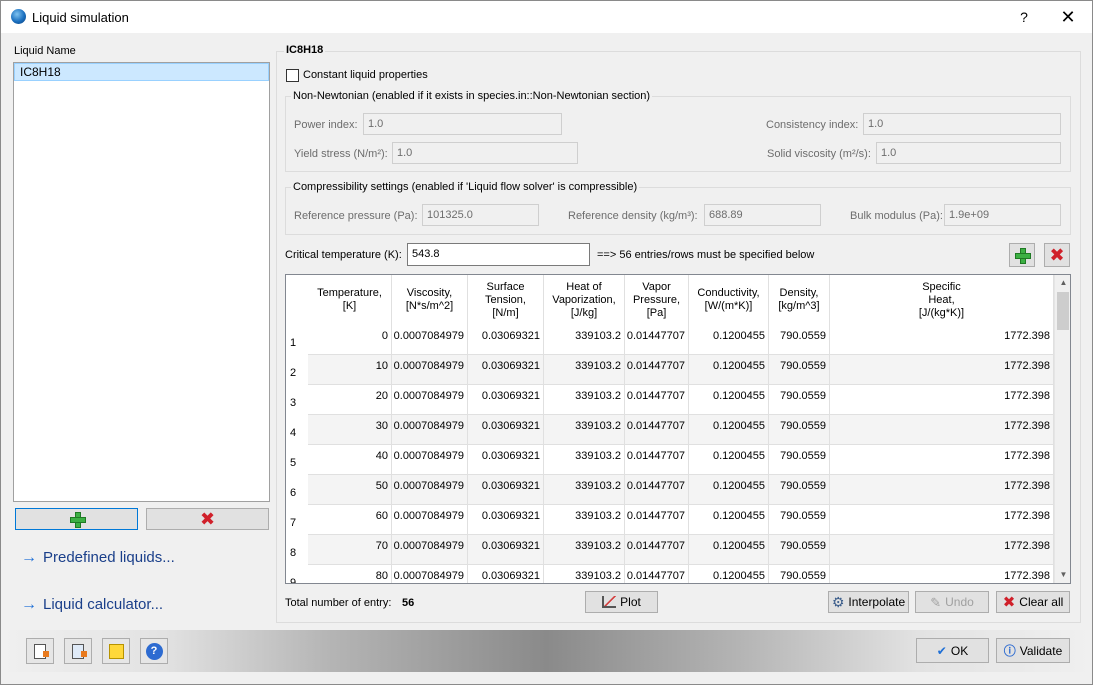  What do you see at coordinates (952, 650) in the screenshot?
I see `ok-button: ✔ OK` at bounding box center [952, 650].